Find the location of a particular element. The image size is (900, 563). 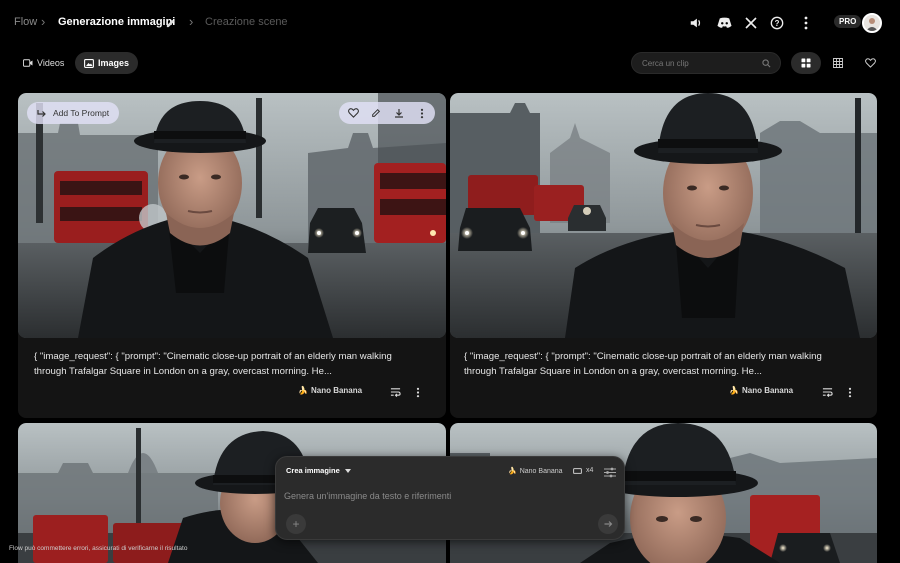

tab-images-label: Images is located at coordinates (114, 63).